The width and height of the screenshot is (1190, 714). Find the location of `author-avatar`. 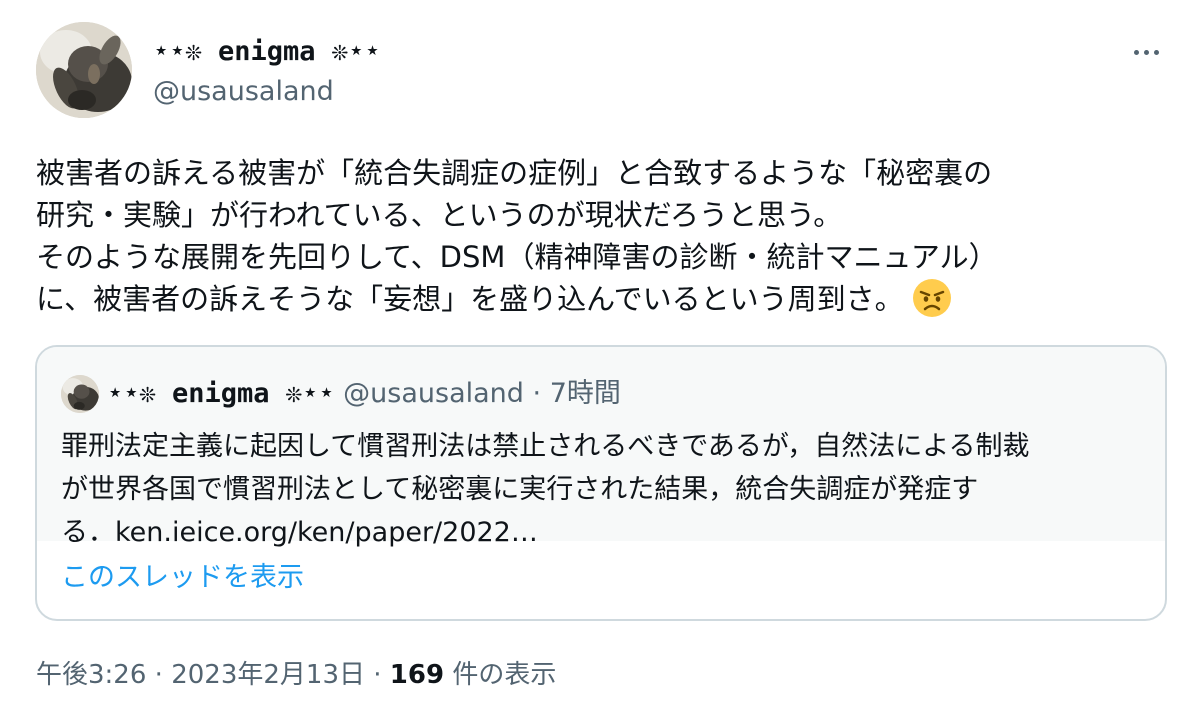

author-avatar is located at coordinates (84, 70).